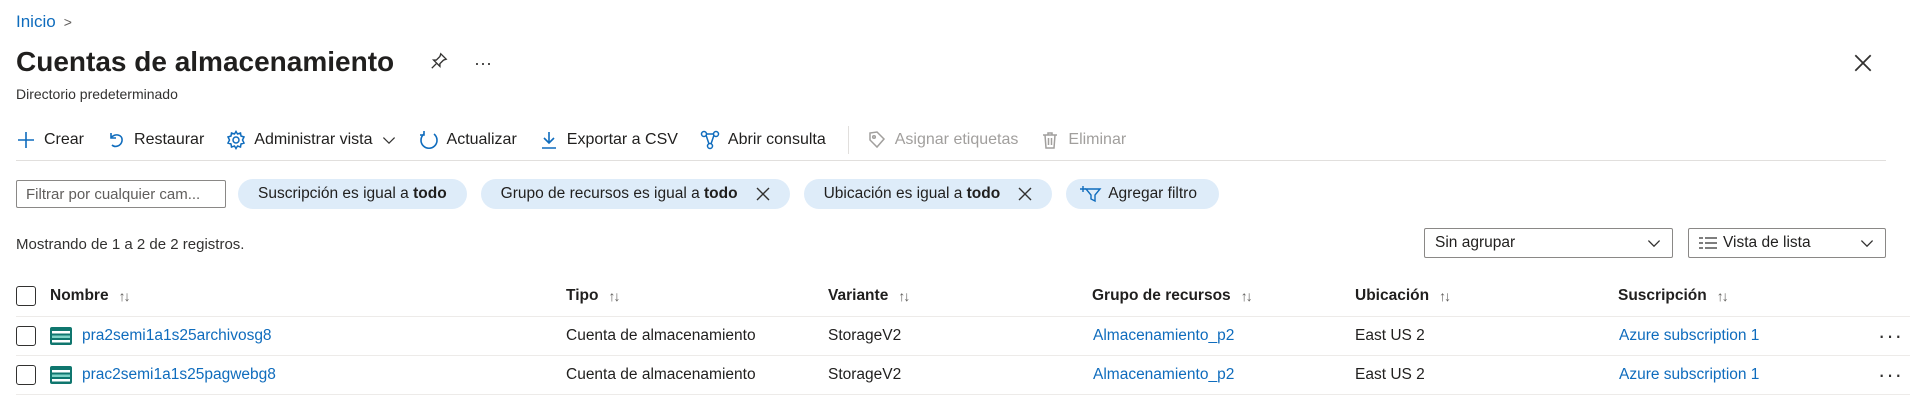  I want to click on page-subtitle: Directorio predeterminado, so click(97, 94).